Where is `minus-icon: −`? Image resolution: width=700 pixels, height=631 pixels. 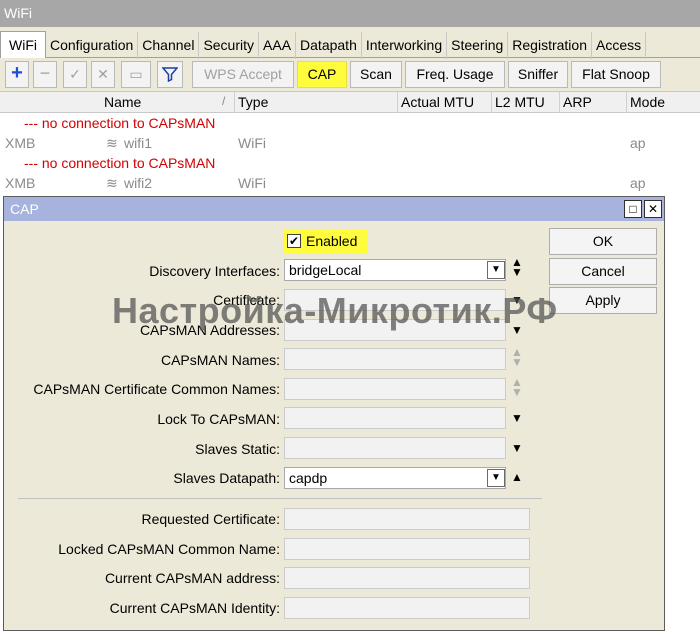 minus-icon: − is located at coordinates (45, 73).